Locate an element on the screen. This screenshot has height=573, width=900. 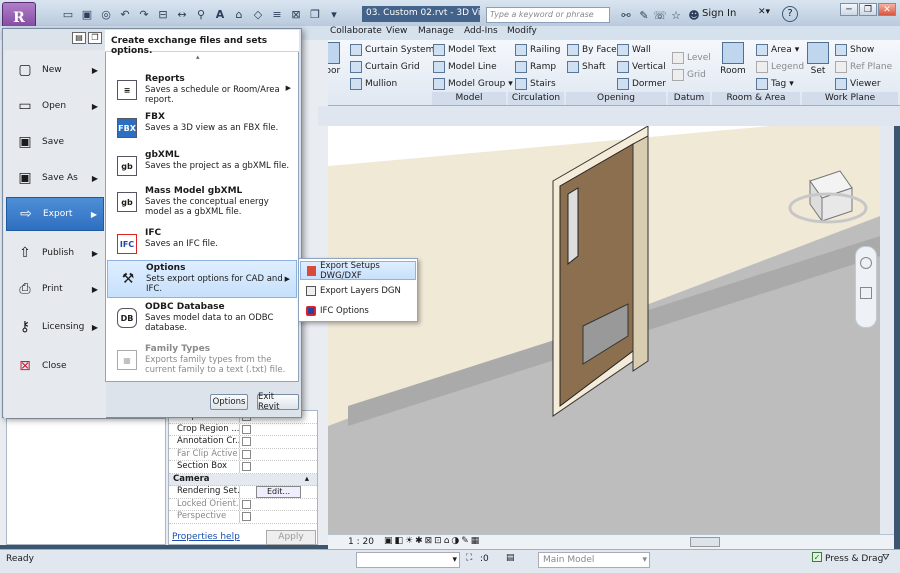
menu-item-save-as: ▣ Save As ▶ is located at coordinates (55, 178).